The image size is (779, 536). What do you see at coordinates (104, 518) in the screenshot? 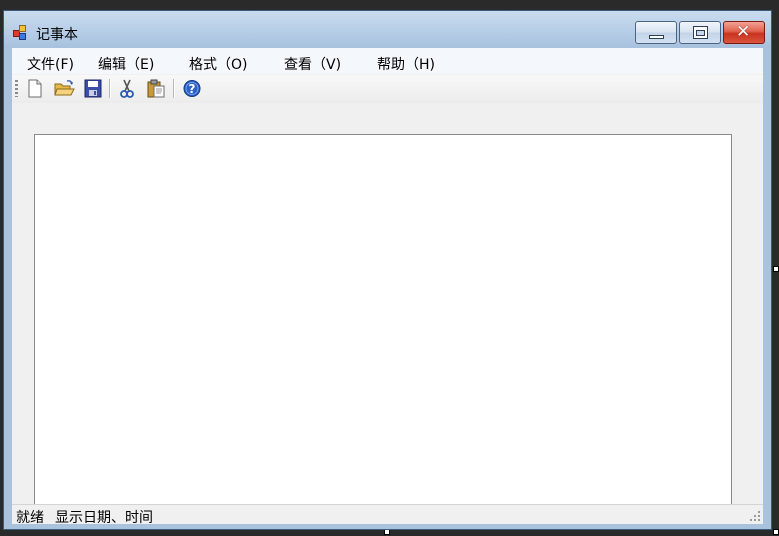
I see `status-datetime-label: 显示日期、时间` at bounding box center [104, 518].